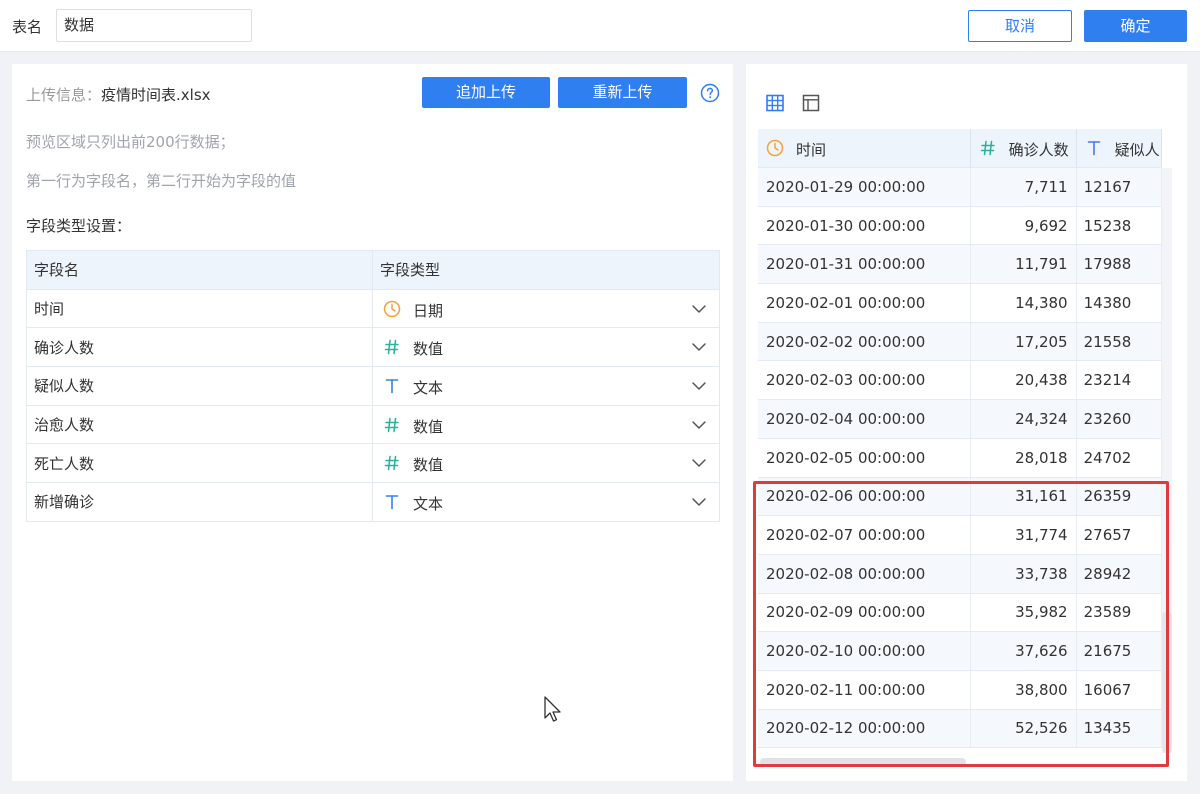 Image resolution: width=1200 pixels, height=794 pixels. Describe the element at coordinates (1167, 682) in the screenshot. I see `vertical-scrollbar-thumb` at that location.